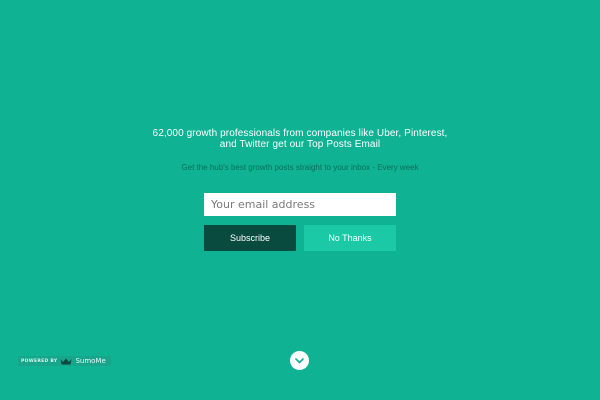  I want to click on subscribe-button: Subscribe, so click(250, 238).